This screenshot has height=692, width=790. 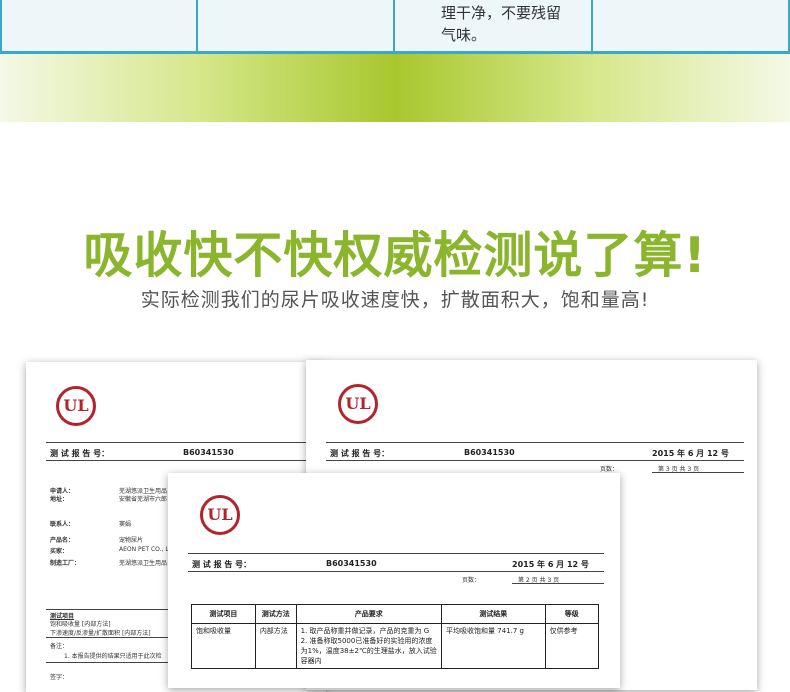 What do you see at coordinates (365, 631) in the screenshot?
I see `requirement-step: 1. 取产品称重并做记录，产品的克重为 G` at bounding box center [365, 631].